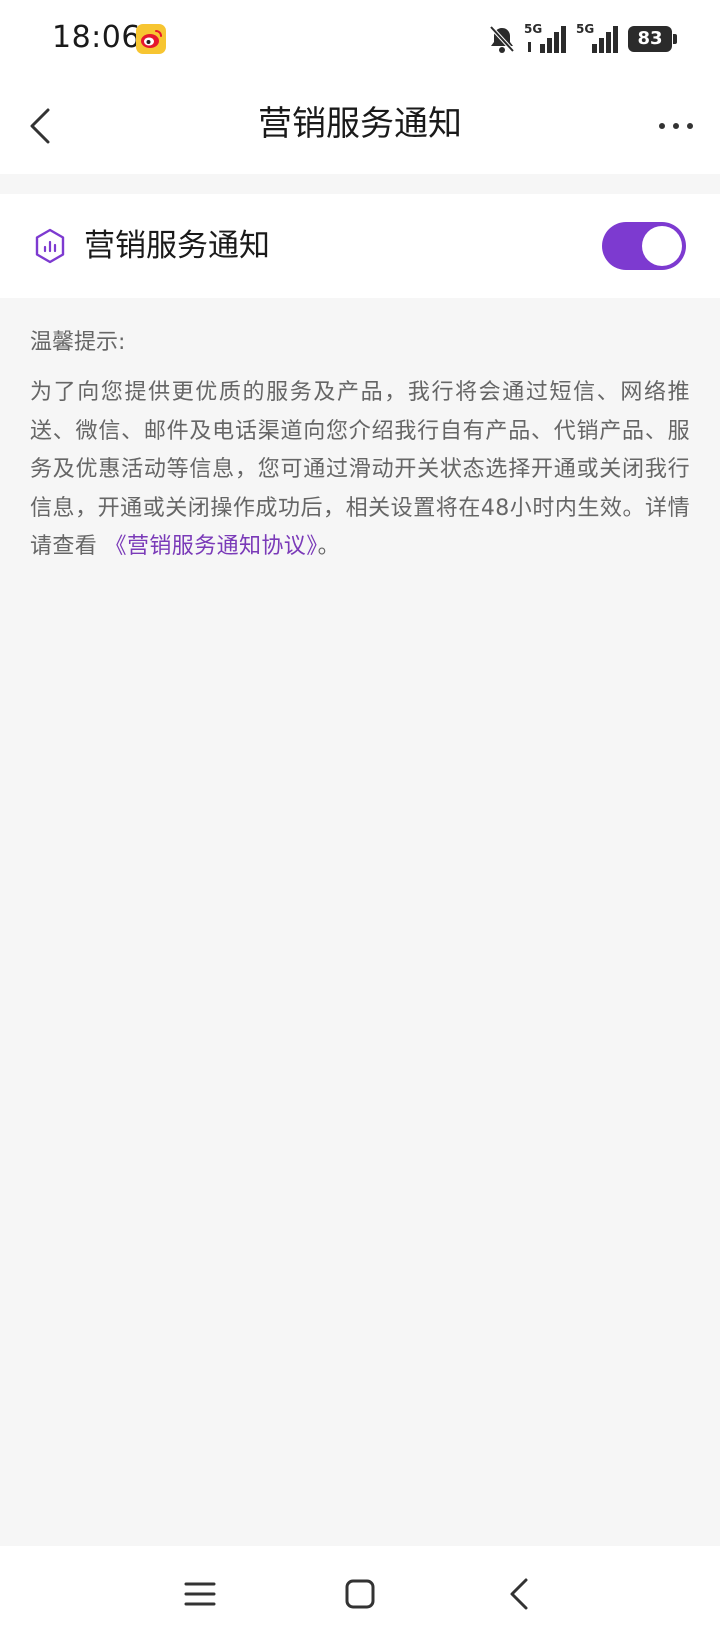 This screenshot has height=1640, width=720. Describe the element at coordinates (502, 39) in the screenshot. I see `bell-muted-icon` at that location.